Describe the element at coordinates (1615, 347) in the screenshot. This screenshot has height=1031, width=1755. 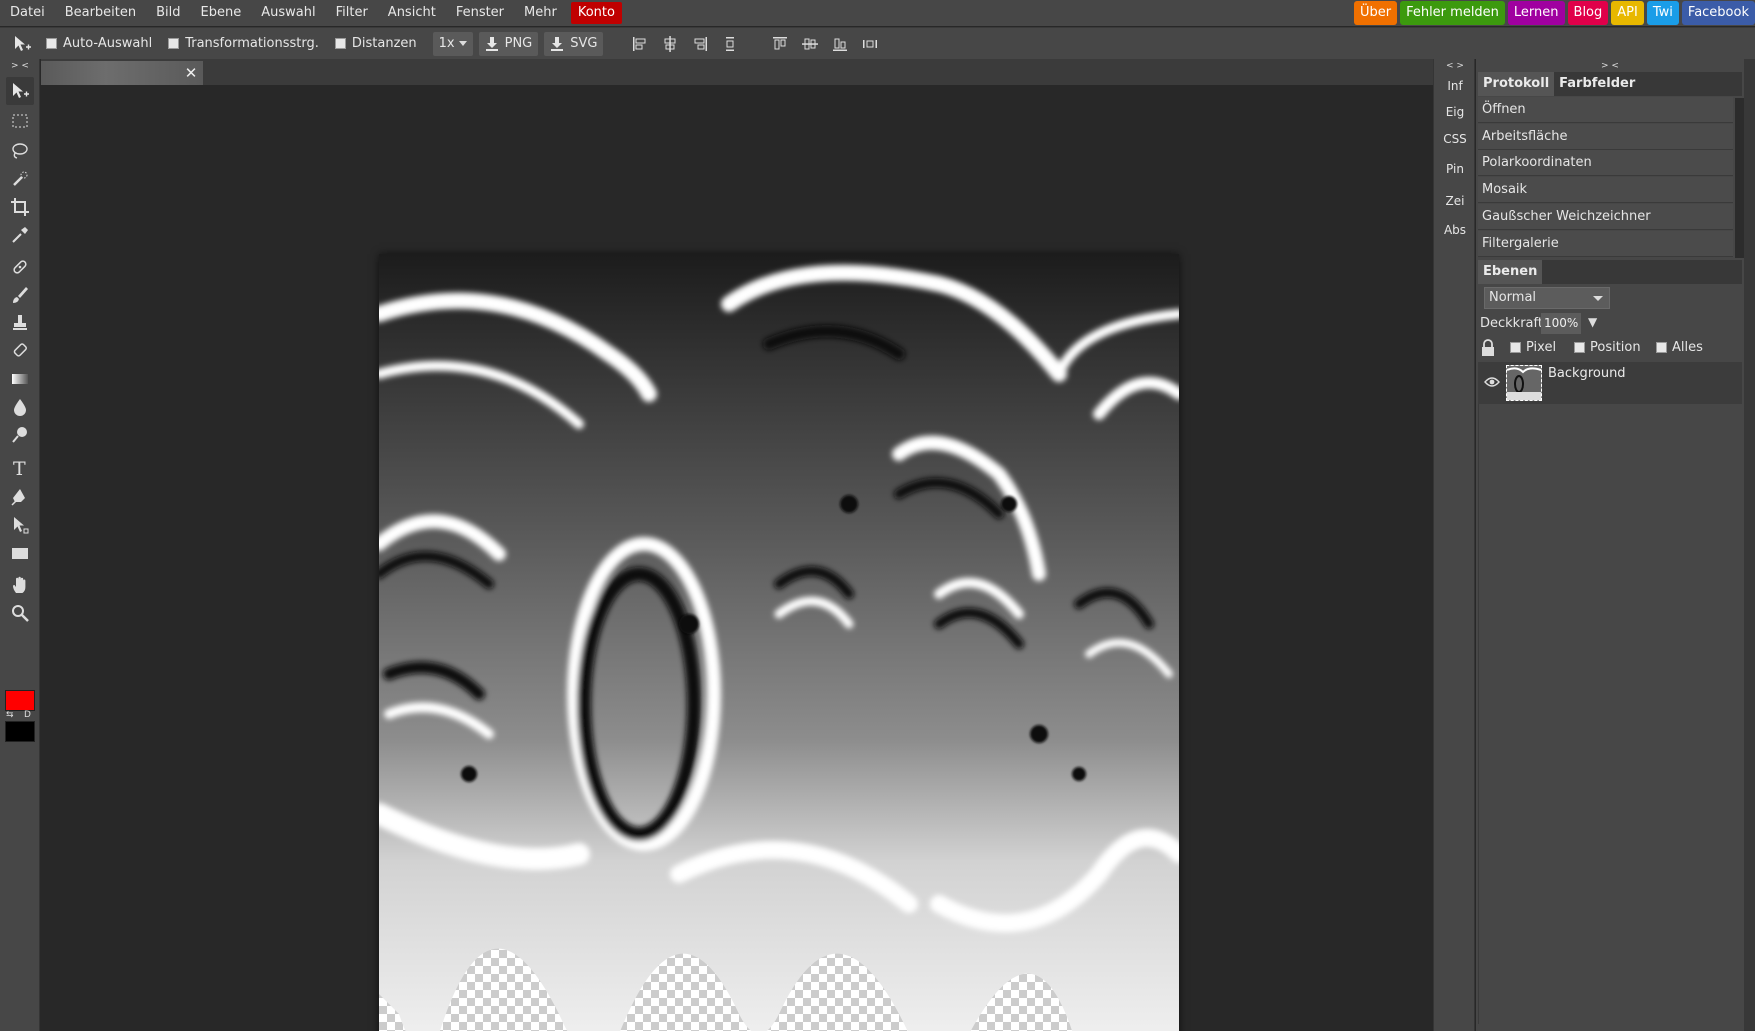
I see `lock-position-label: Position` at that location.